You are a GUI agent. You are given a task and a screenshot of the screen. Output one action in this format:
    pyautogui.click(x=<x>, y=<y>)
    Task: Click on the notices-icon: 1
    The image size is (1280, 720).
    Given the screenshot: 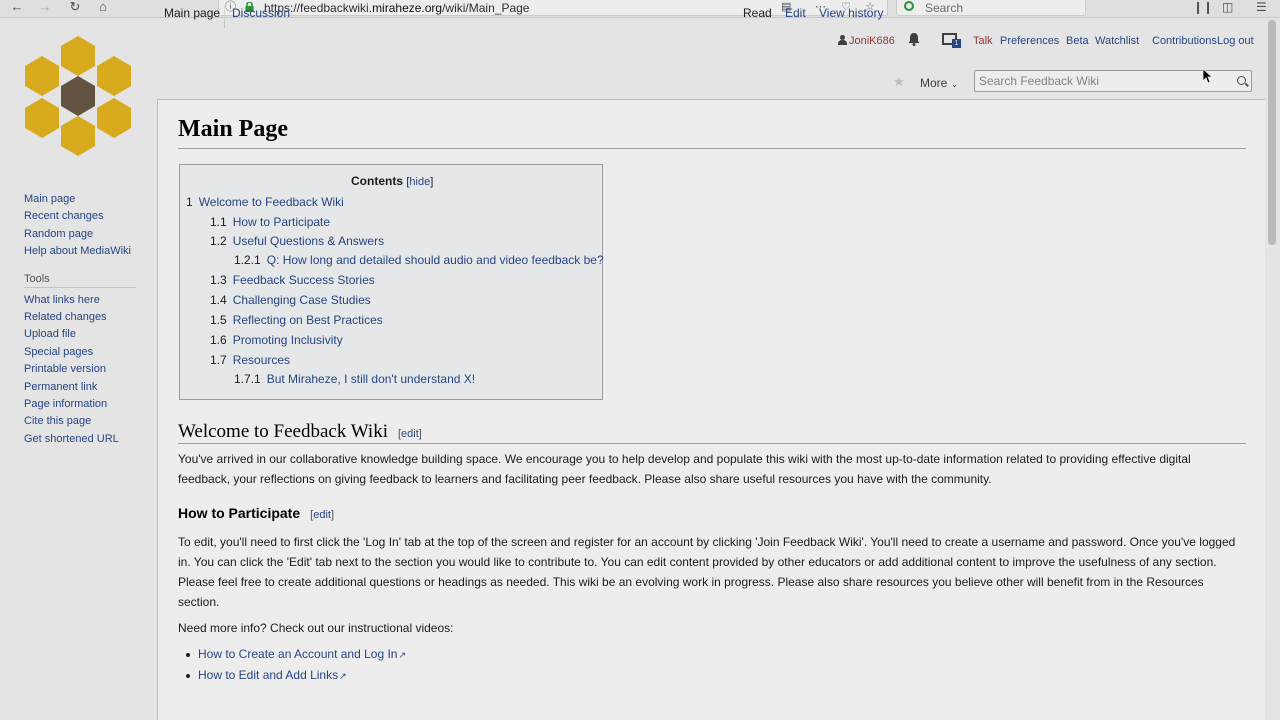 What is the action you would take?
    pyautogui.click(x=952, y=41)
    